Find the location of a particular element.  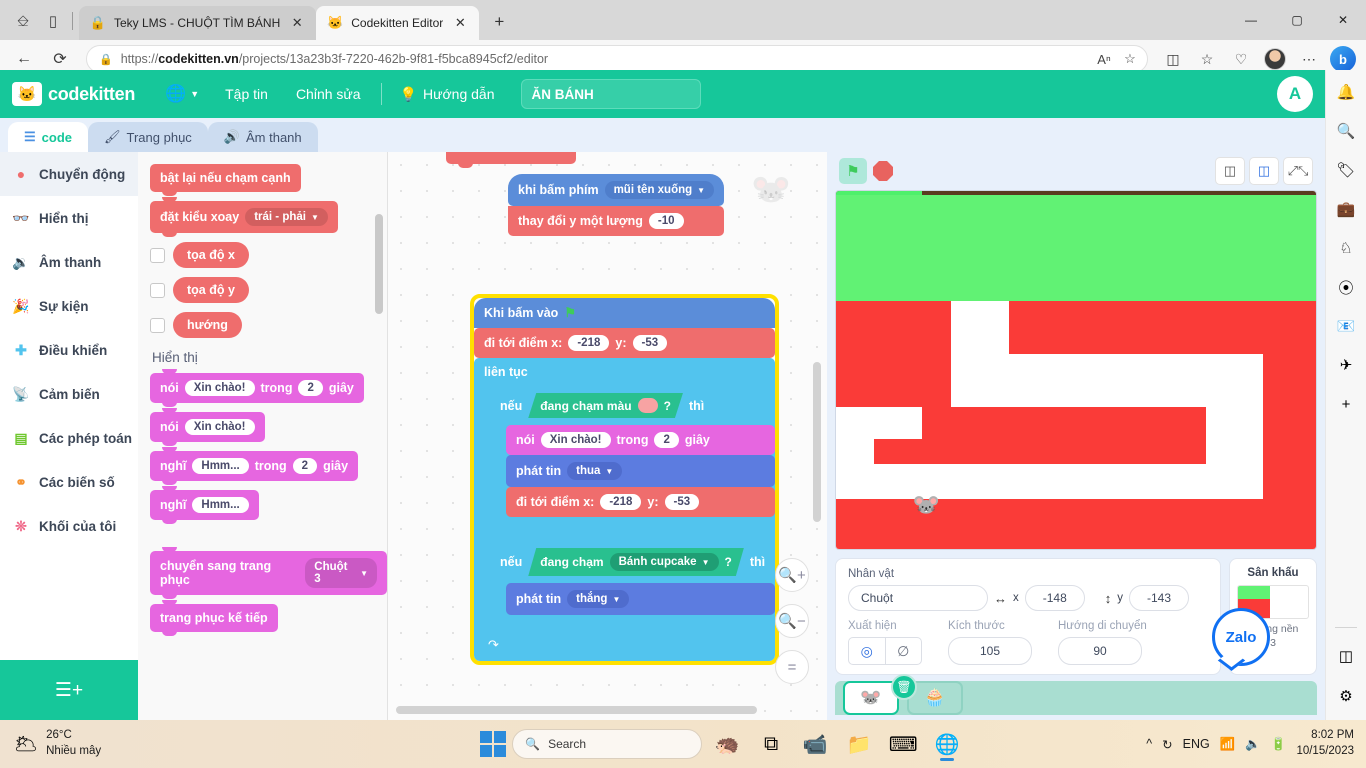

category-looks: 👓 Hiển thị is located at coordinates (69, 218).